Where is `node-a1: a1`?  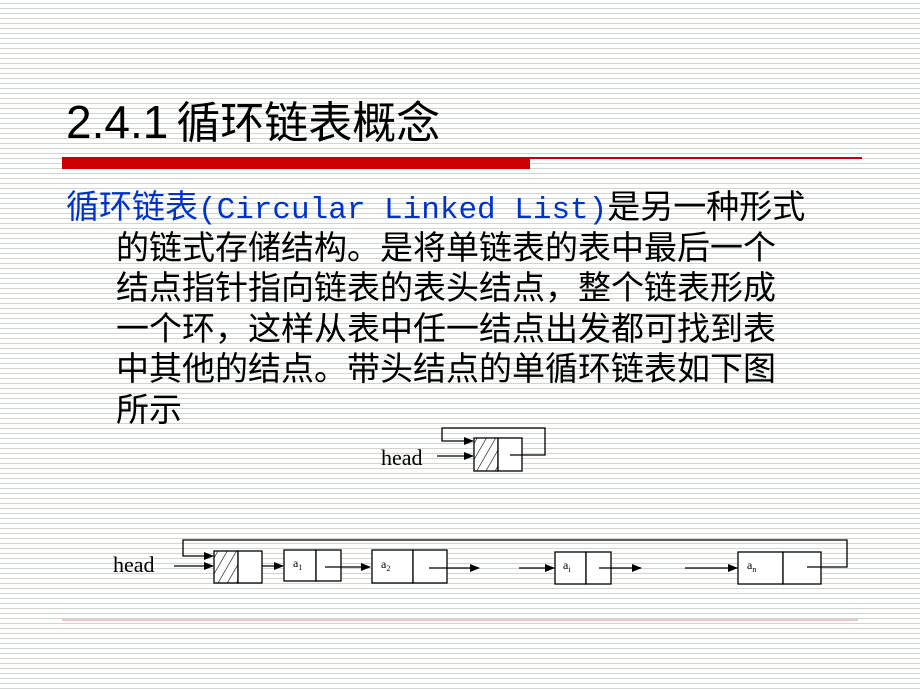
node-a1: a1 is located at coordinates (312, 565).